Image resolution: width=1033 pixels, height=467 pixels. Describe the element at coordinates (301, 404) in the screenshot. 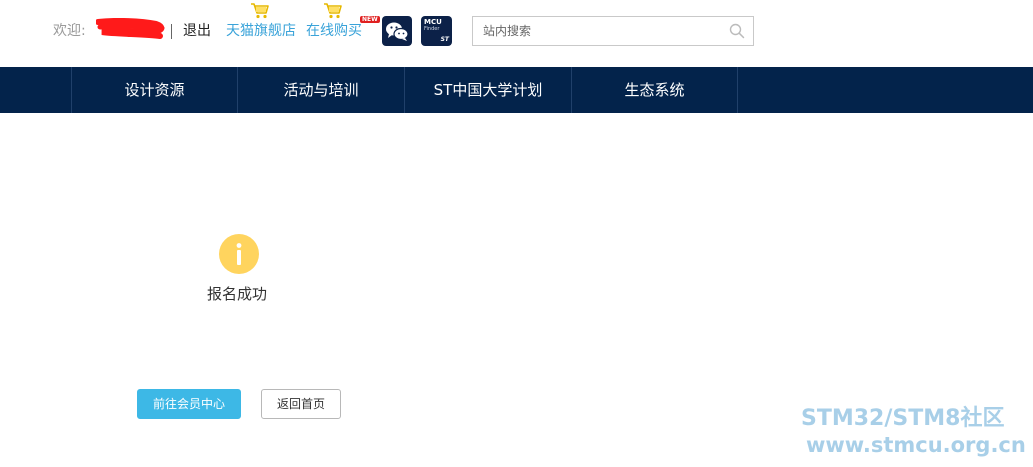

I see `back-to-home-button: 返回首页` at that location.